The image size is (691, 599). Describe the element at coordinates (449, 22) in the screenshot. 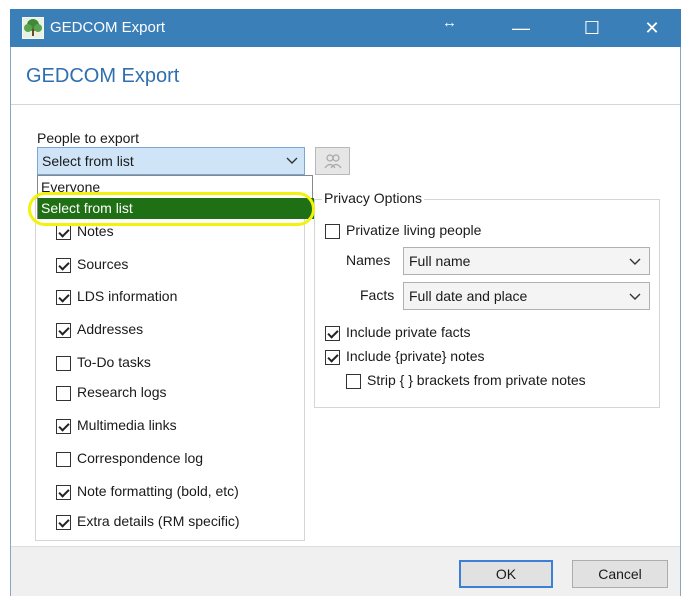

I see `resize-arrows-icon: ↔` at that location.